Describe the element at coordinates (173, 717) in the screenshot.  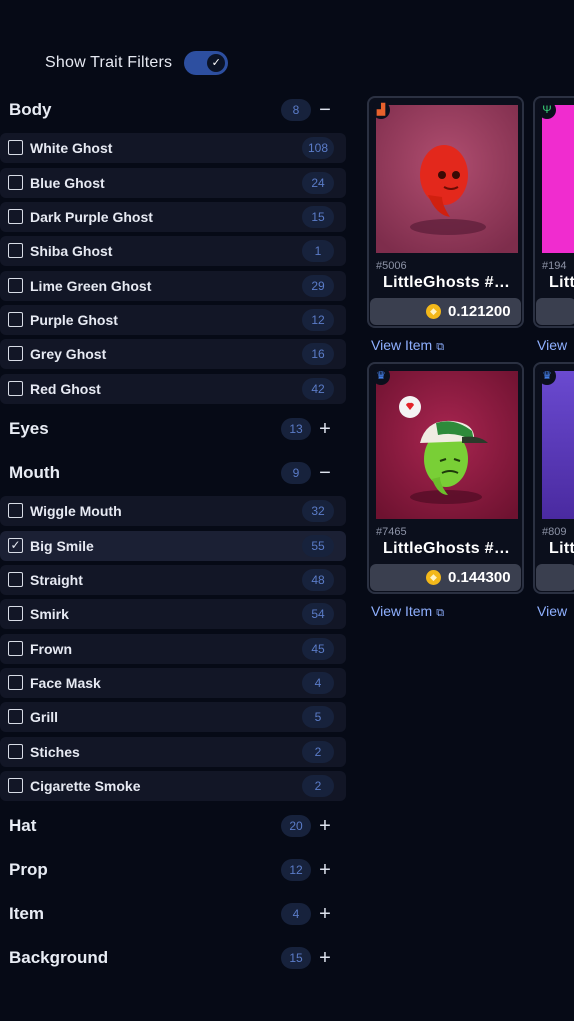
I see `trait-row: Grill 5` at that location.